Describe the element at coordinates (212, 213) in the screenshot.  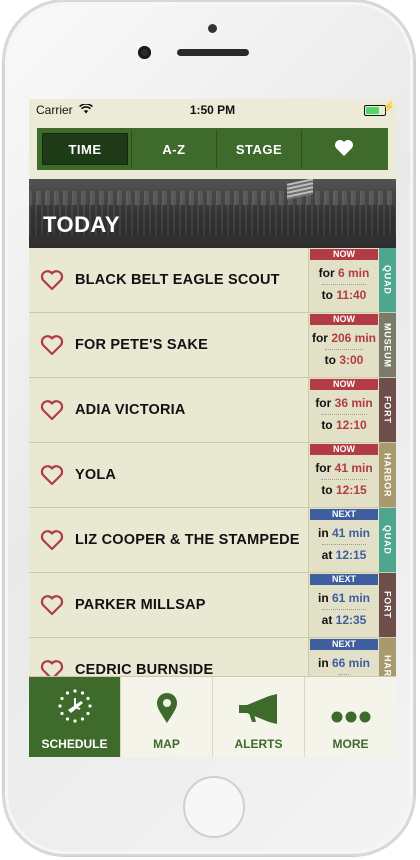
I see `day-banner: TODAY` at that location.